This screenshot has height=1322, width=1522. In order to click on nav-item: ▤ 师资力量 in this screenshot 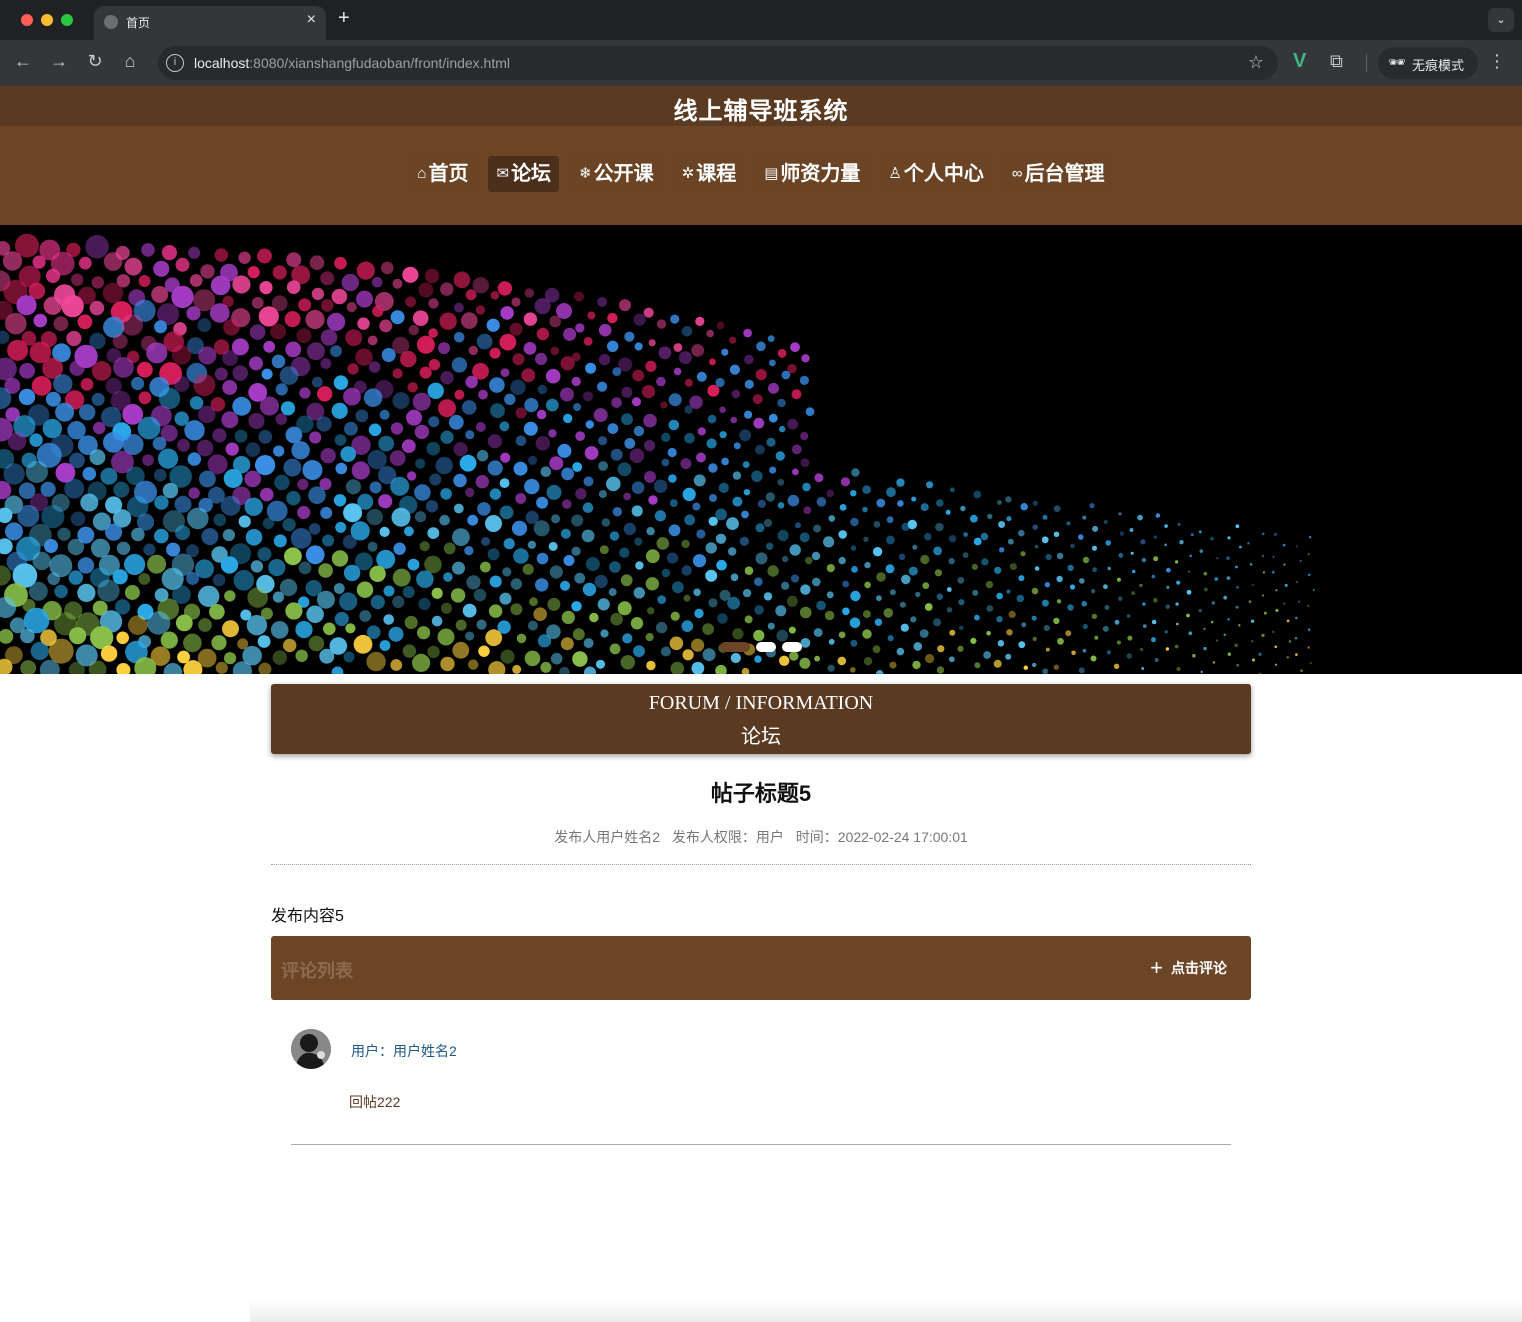, I will do `click(812, 174)`.